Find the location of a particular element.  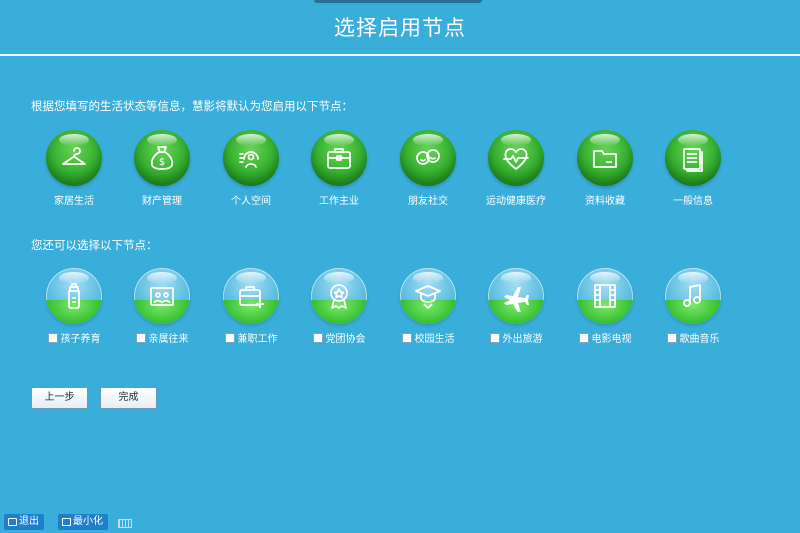

option-label: 兼职工作 is located at coordinates (257, 339).